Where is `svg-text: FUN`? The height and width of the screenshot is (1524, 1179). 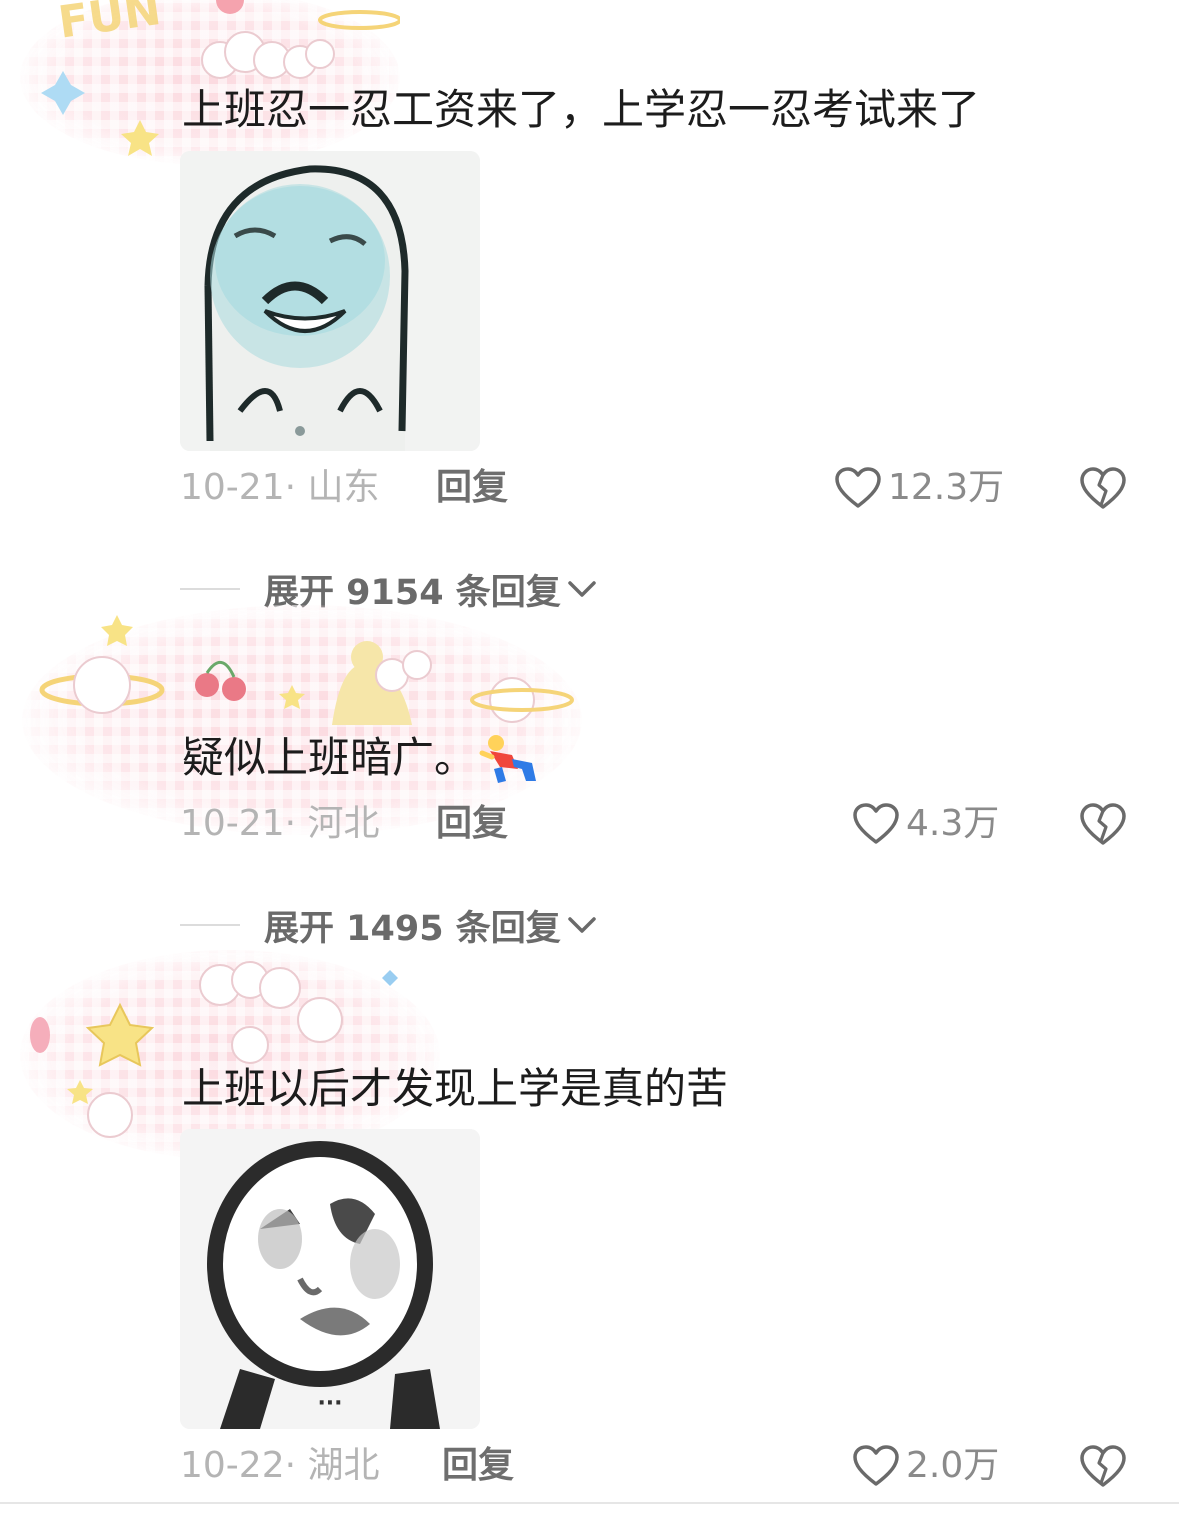 svg-text: FUN is located at coordinates (109, 24).